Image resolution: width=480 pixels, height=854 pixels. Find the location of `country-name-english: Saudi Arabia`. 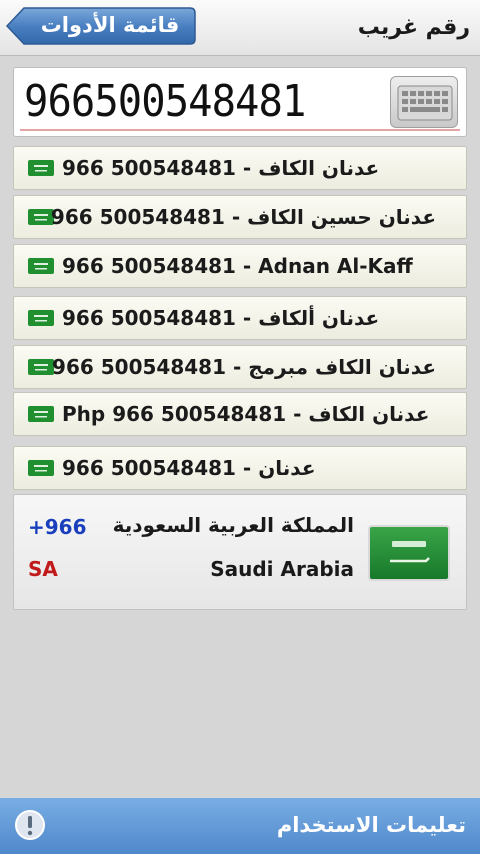

country-name-english: Saudi Arabia is located at coordinates (282, 569).